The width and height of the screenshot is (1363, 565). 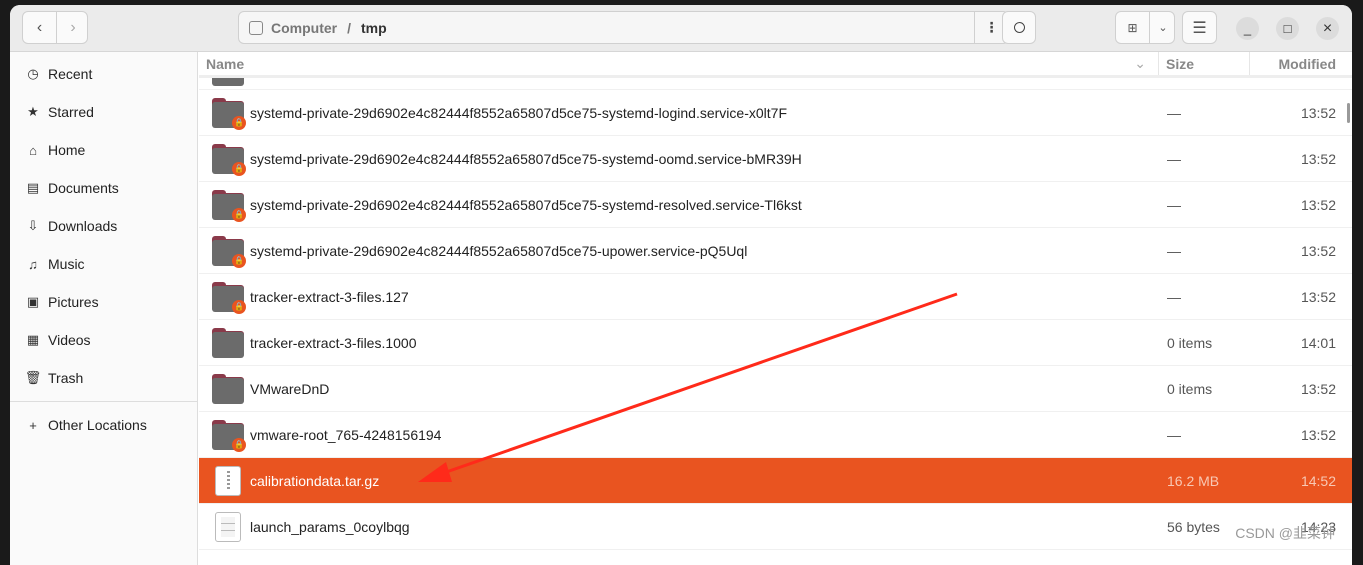 What do you see at coordinates (435, 472) in the screenshot?
I see `arrow-head` at bounding box center [435, 472].